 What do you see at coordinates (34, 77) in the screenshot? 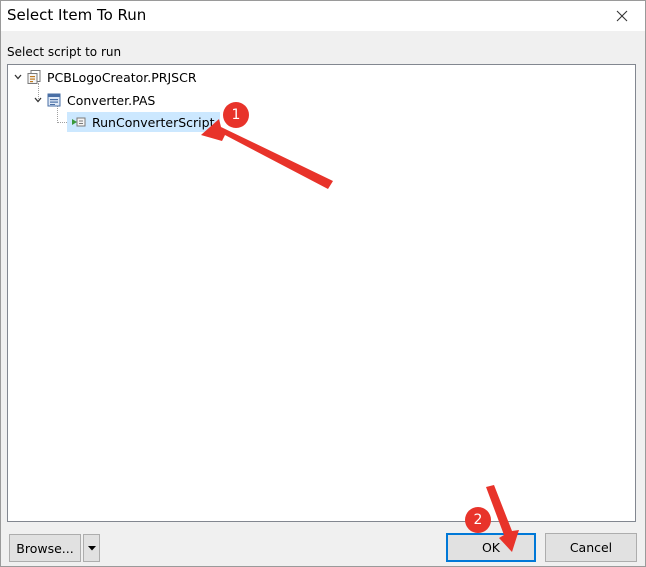
I see `script-project-icon` at bounding box center [34, 77].